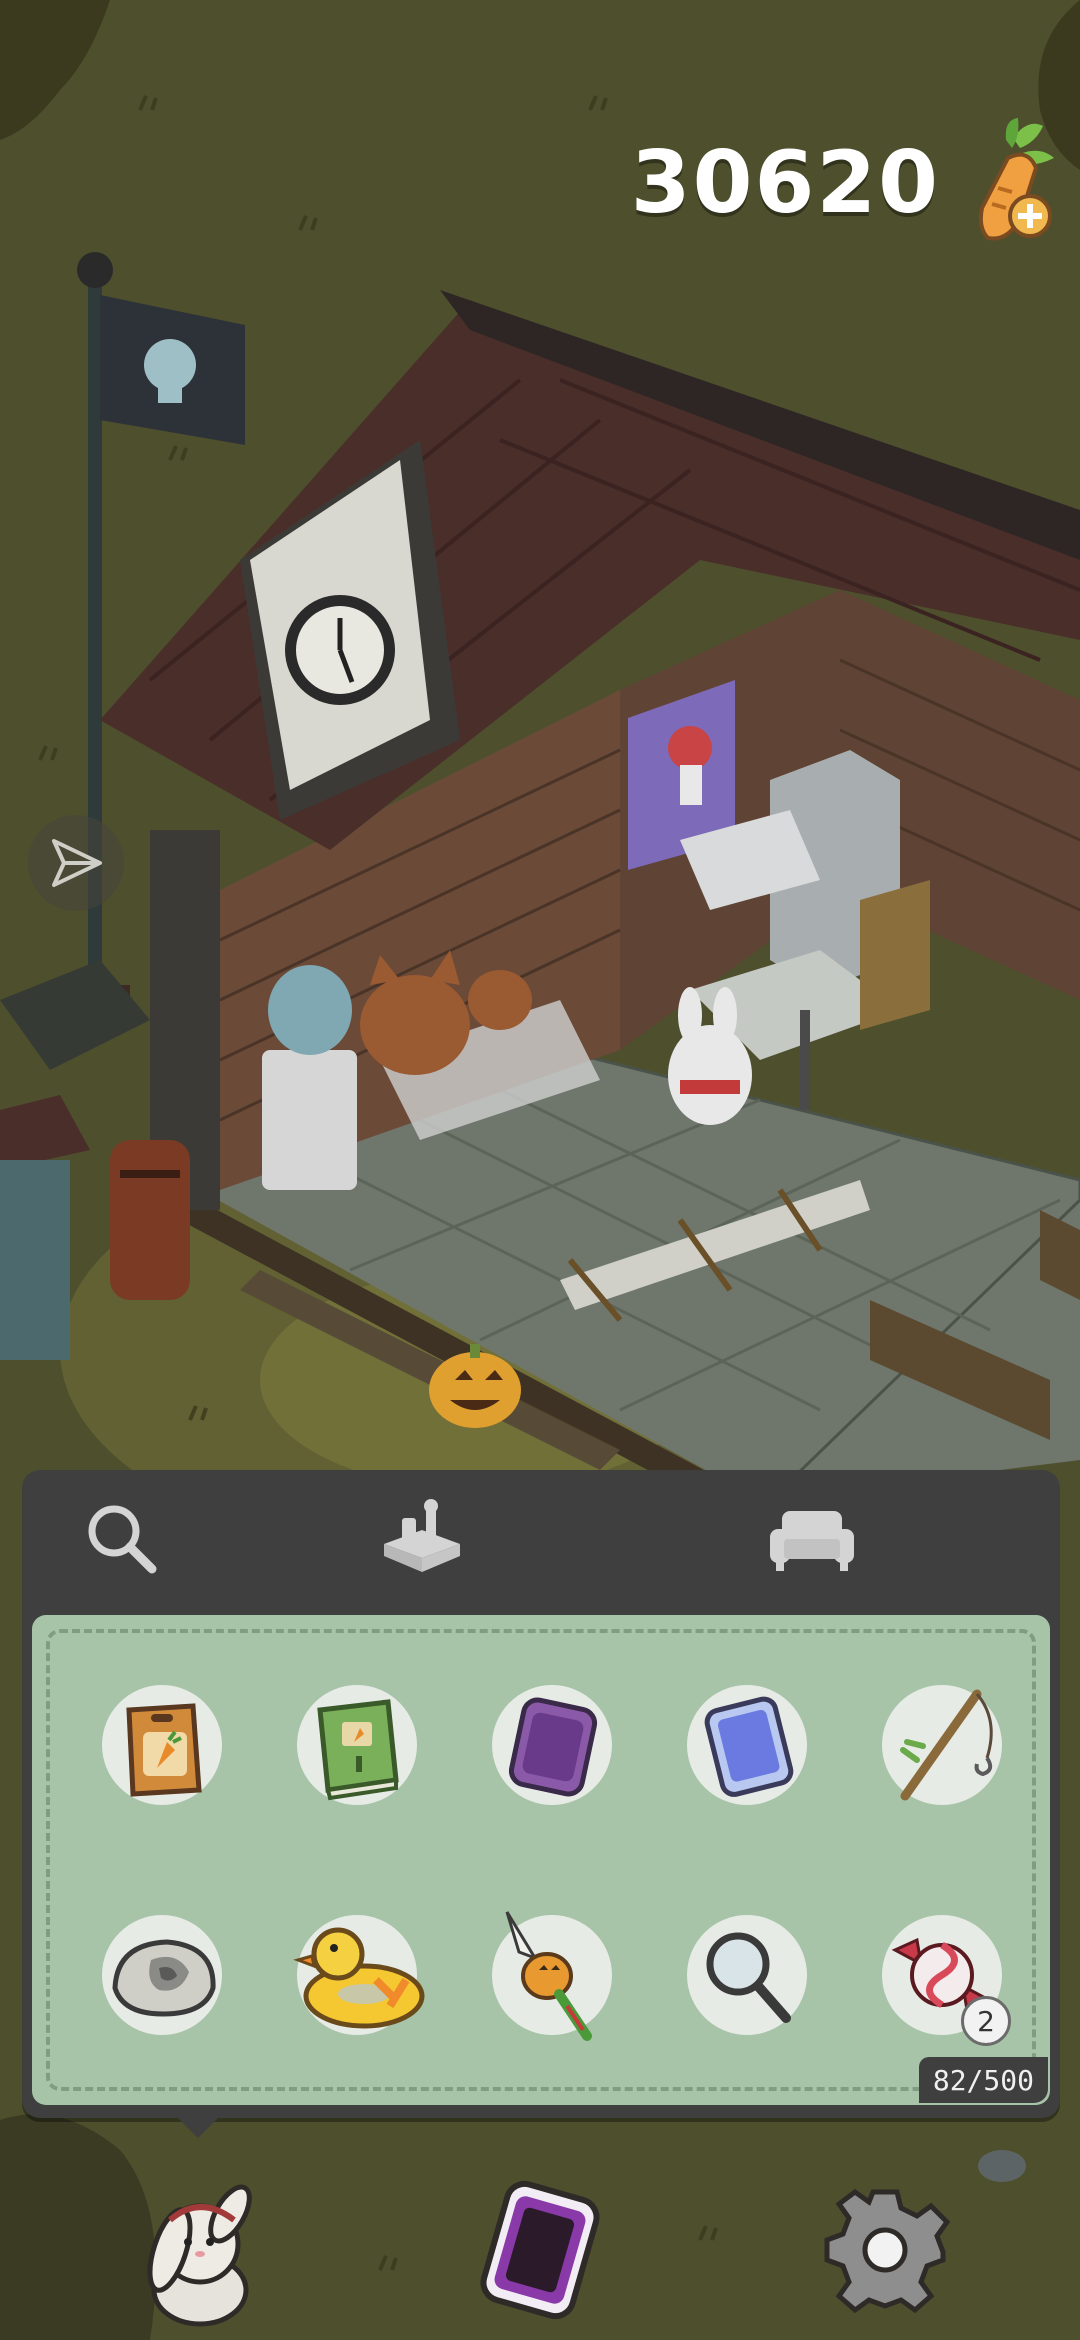 The width and height of the screenshot is (1080, 2340). I want to click on crafting-box-icon, so click(422, 1535).